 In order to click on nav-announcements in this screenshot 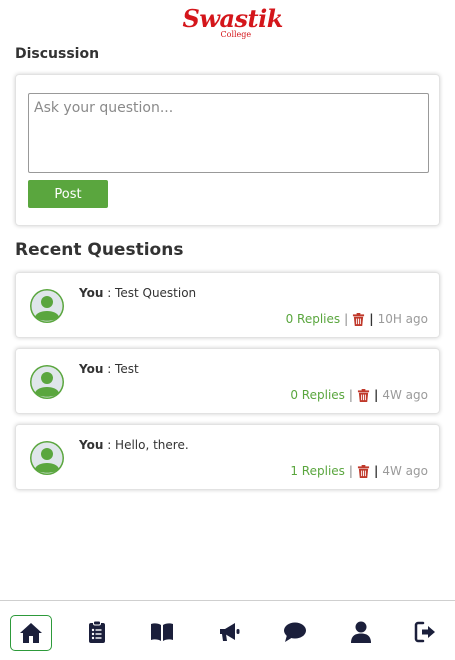, I will do `click(229, 632)`.